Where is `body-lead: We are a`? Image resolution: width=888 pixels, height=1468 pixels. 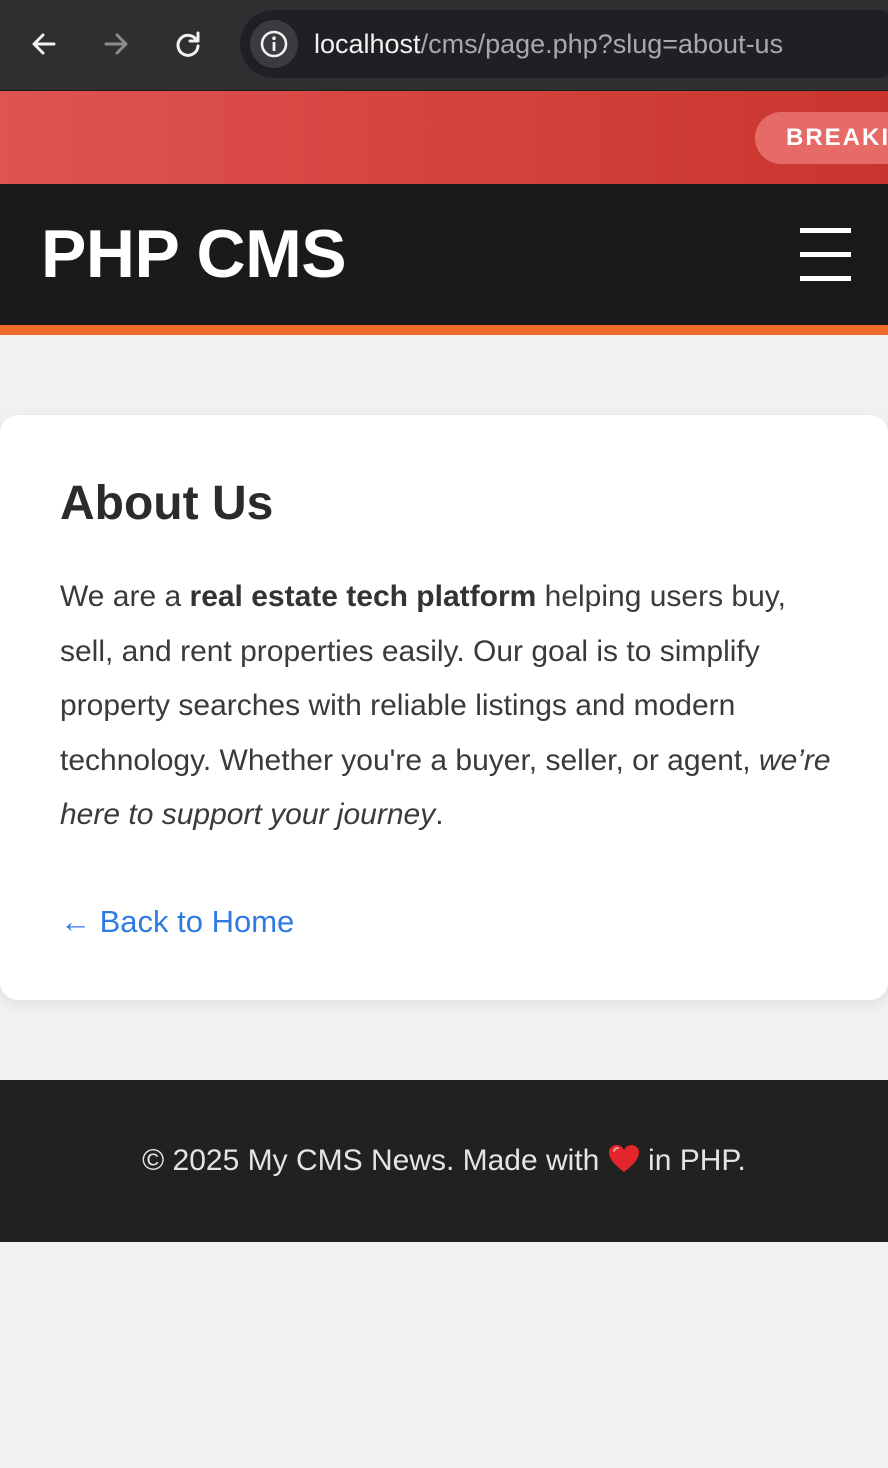 body-lead: We are a is located at coordinates (125, 596).